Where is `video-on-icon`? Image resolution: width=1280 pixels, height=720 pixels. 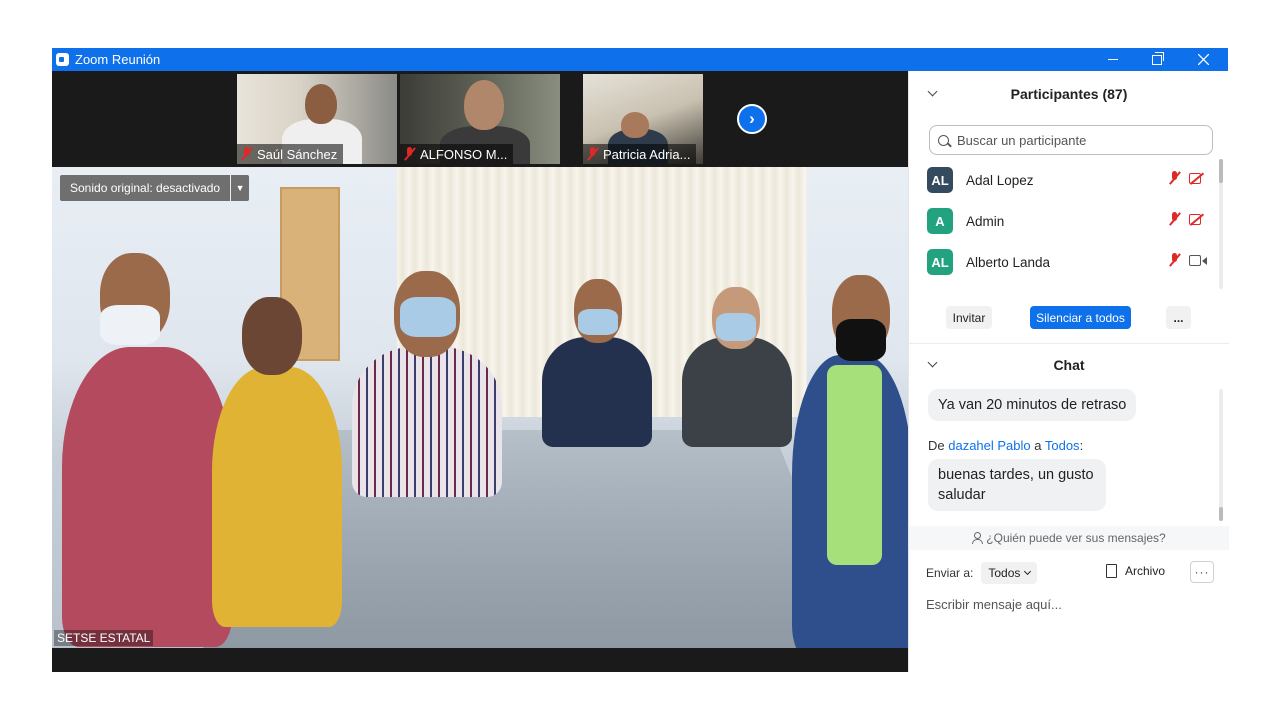
video-on-icon is located at coordinates (1198, 260).